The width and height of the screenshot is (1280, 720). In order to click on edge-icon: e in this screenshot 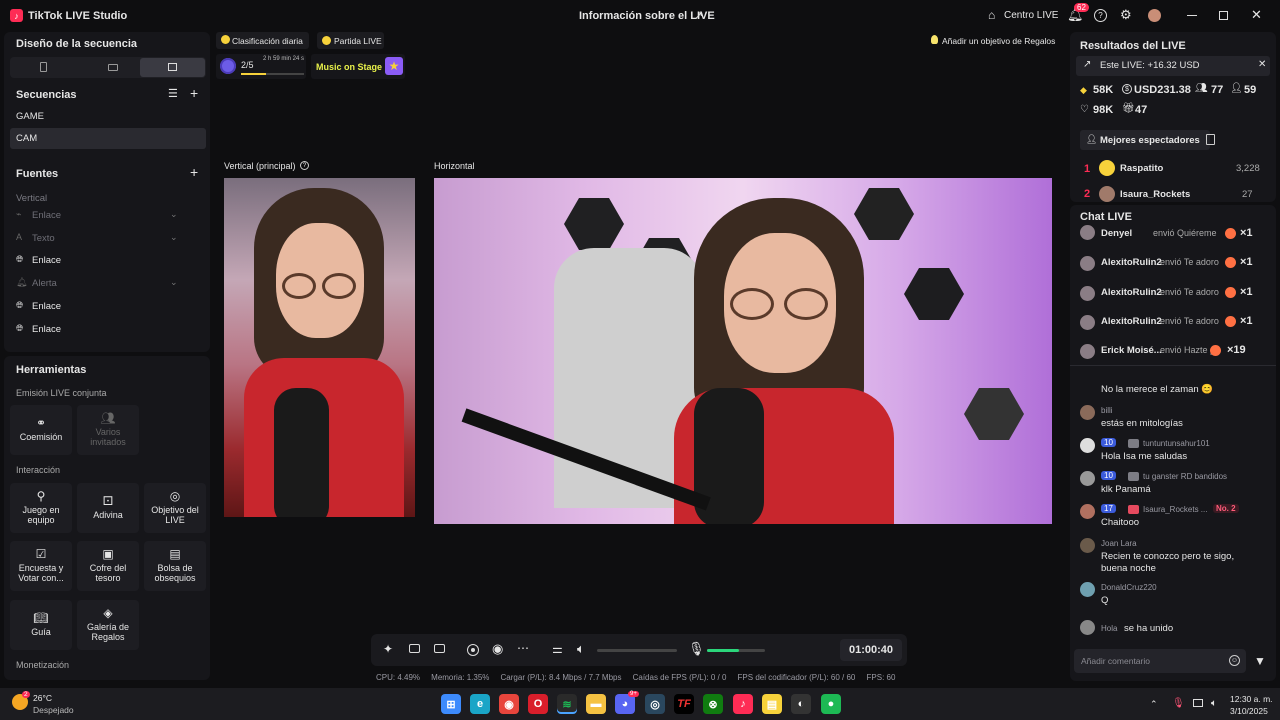, I will do `click(480, 704)`.